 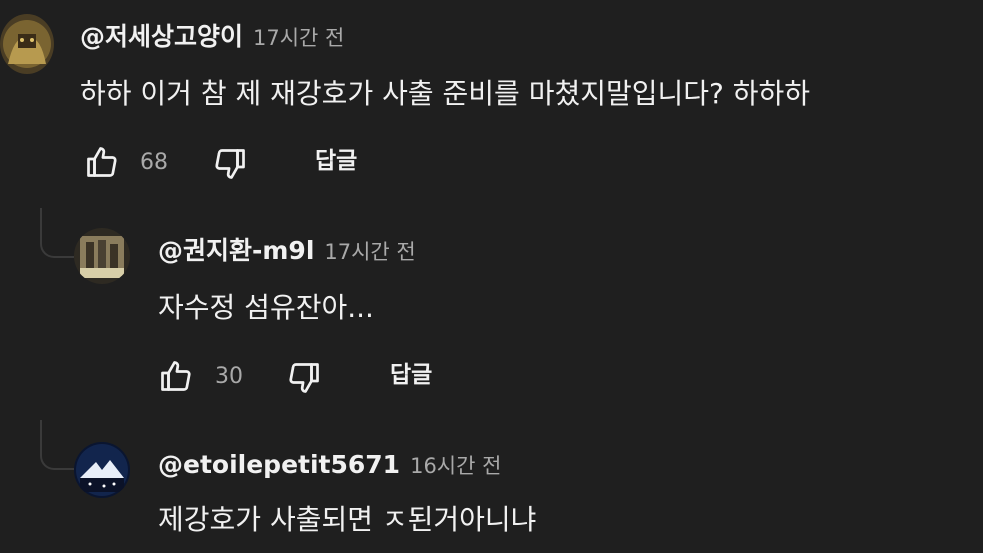 I want to click on comment-author: @권지환-m9l 17시간 전, so click(x=287, y=251).